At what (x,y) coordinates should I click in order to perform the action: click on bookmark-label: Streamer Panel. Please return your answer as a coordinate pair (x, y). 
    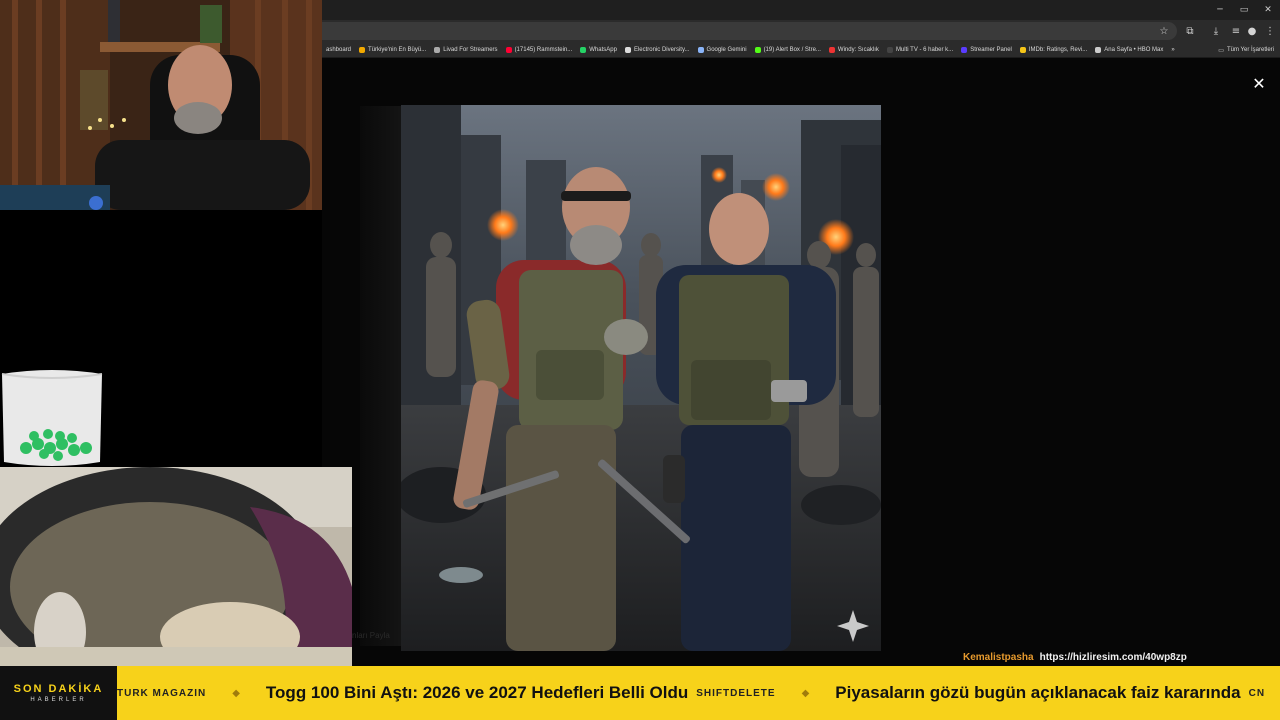
    Looking at the image, I should click on (991, 49).